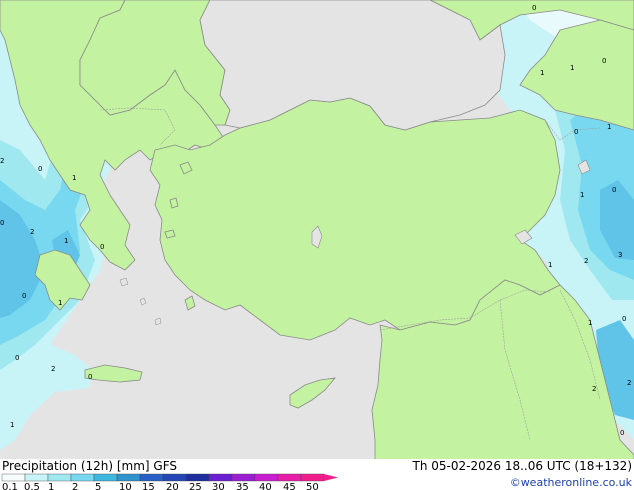  I want to click on credit: ©weatheronline.co.uk, so click(571, 482).